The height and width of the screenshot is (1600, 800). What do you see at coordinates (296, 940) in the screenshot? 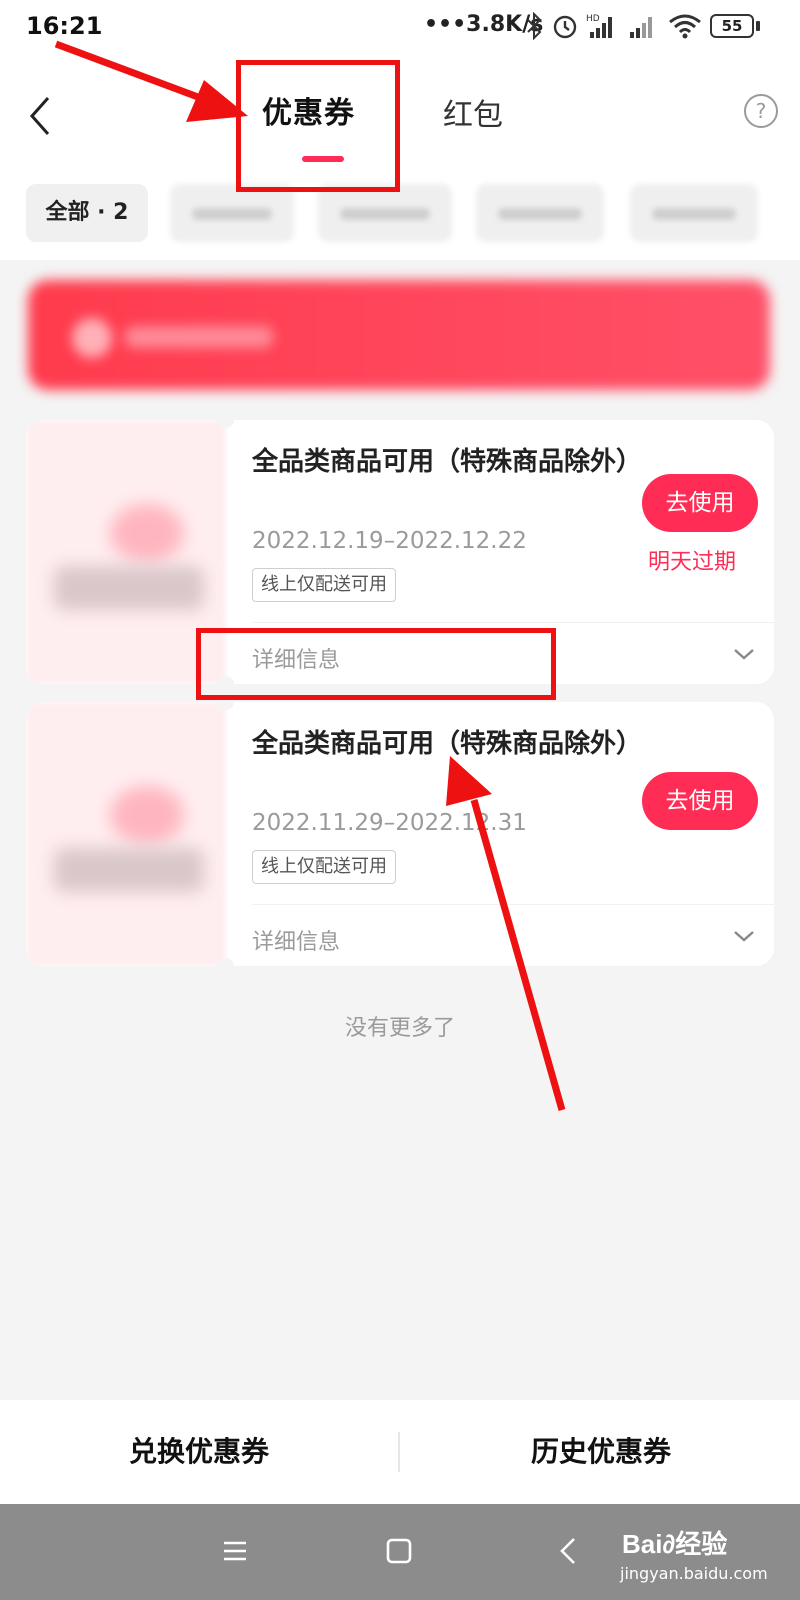
I see `detail-info-toggle: 详细信息` at bounding box center [296, 940].